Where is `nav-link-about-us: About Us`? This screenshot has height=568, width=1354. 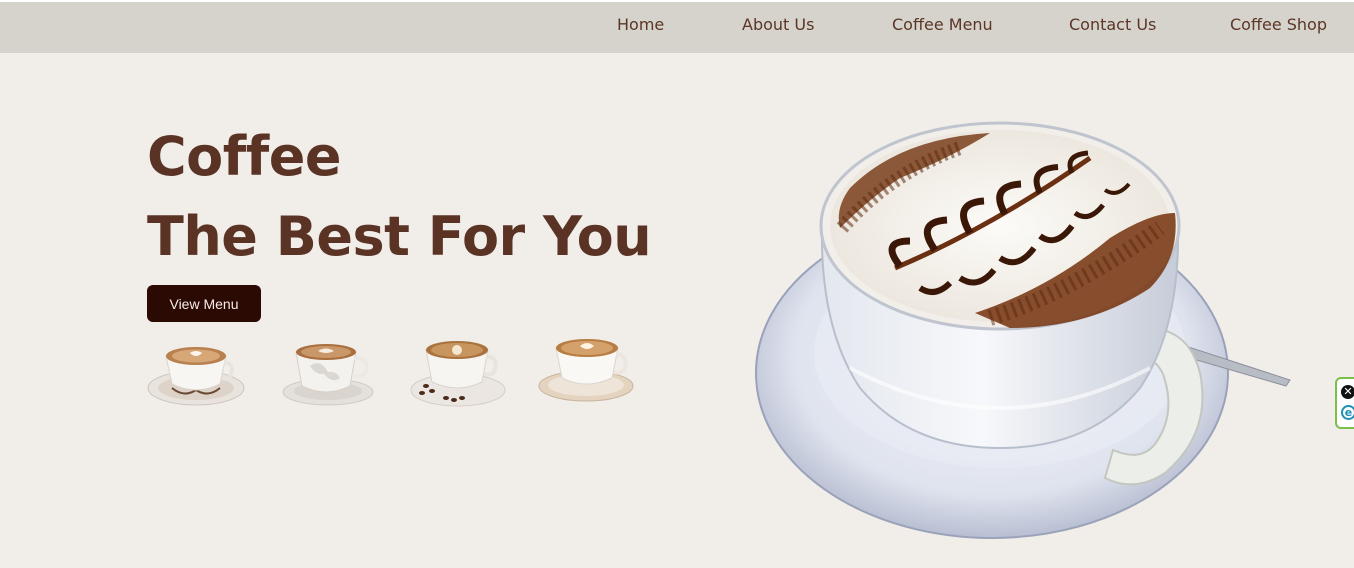
nav-link-about-us: About Us is located at coordinates (778, 25).